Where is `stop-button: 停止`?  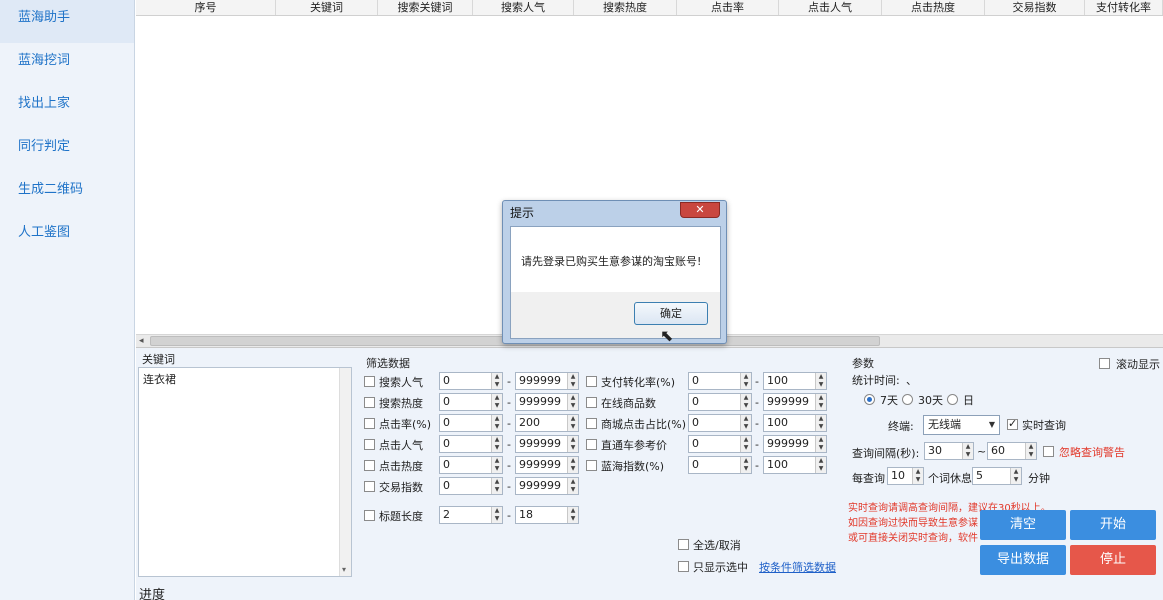 stop-button: 停止 is located at coordinates (1113, 560).